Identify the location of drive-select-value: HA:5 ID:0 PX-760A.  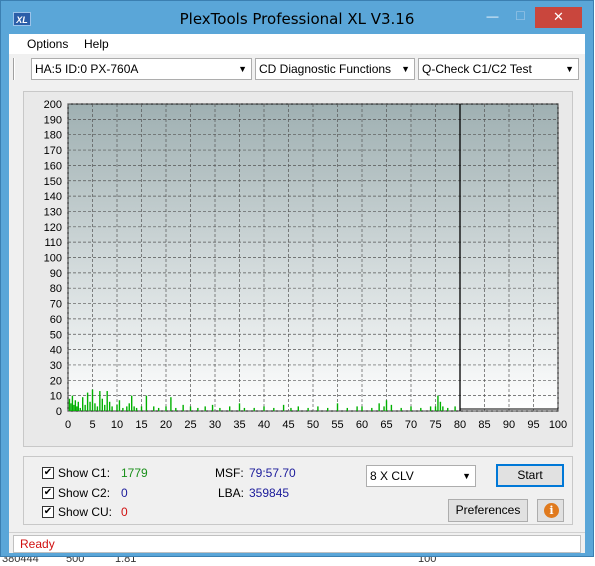
(87, 69).